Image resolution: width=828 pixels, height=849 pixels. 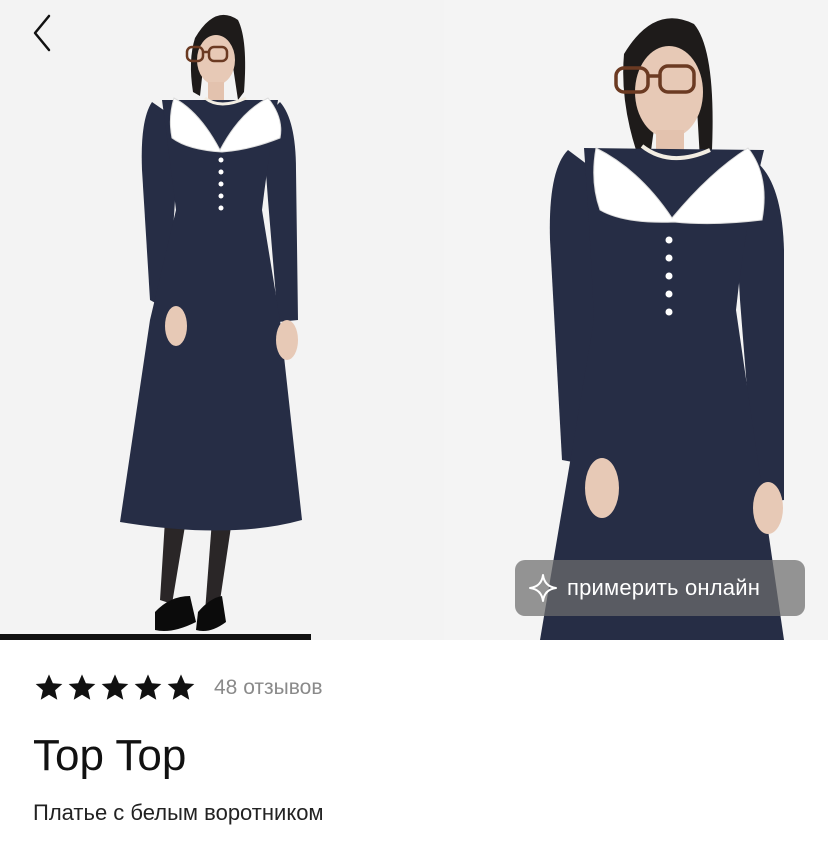 What do you see at coordinates (664, 587) in the screenshot?
I see `try-on-label: примерить онлайн` at bounding box center [664, 587].